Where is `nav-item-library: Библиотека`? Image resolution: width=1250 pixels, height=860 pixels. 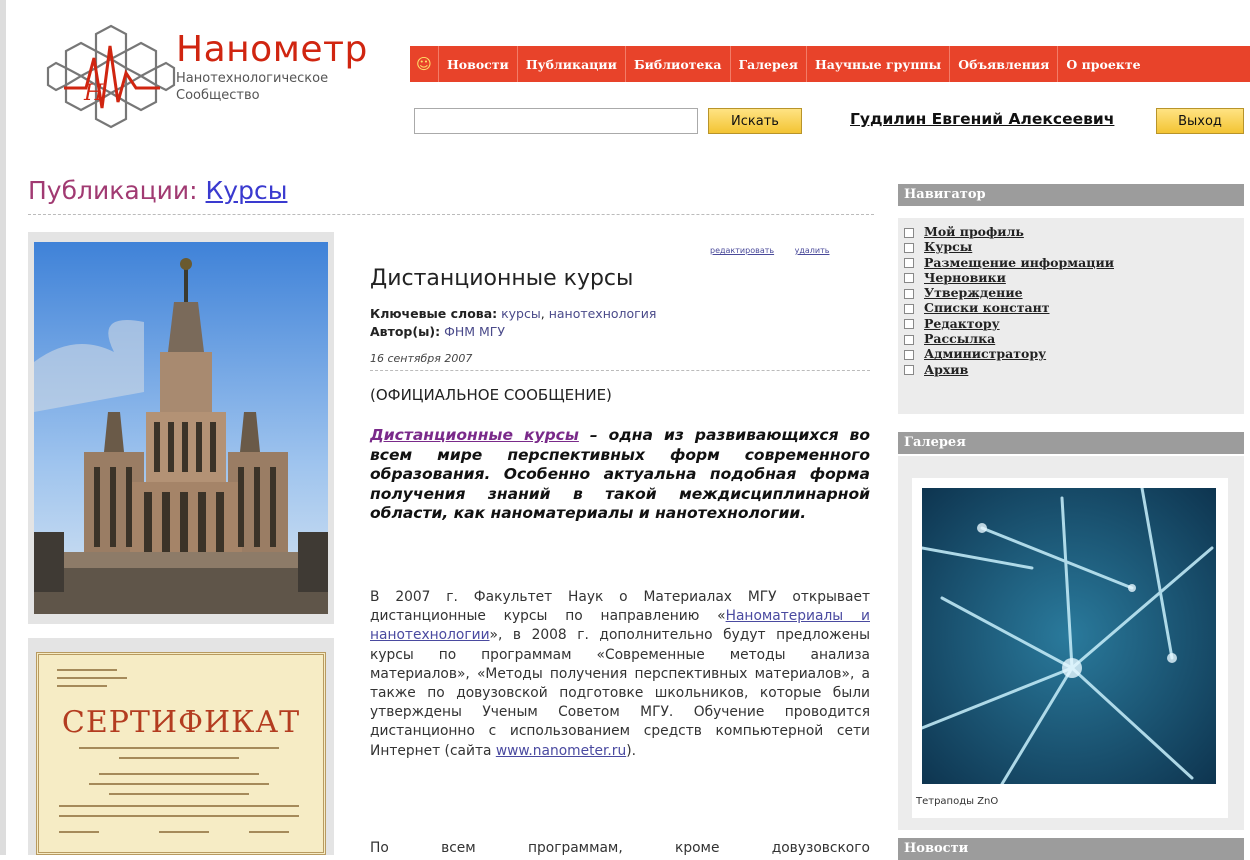 nav-item-library: Библиотека is located at coordinates (677, 64).